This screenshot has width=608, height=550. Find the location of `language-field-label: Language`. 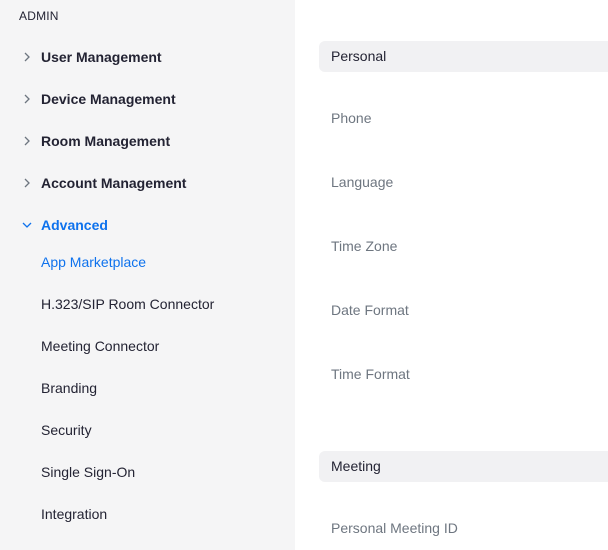

language-field-label: Language is located at coordinates (362, 182).